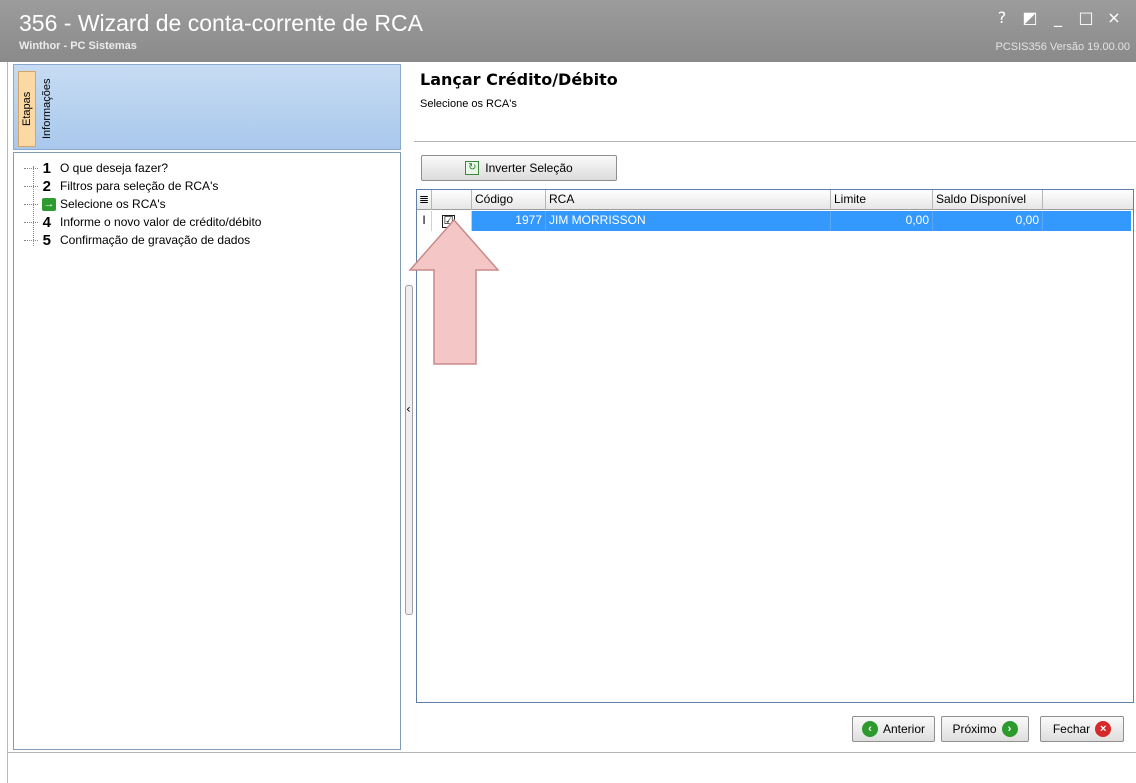 Image resolution: width=1136 pixels, height=783 pixels. What do you see at coordinates (529, 168) in the screenshot?
I see `invert-selection-label: Inverter Seleção` at bounding box center [529, 168].